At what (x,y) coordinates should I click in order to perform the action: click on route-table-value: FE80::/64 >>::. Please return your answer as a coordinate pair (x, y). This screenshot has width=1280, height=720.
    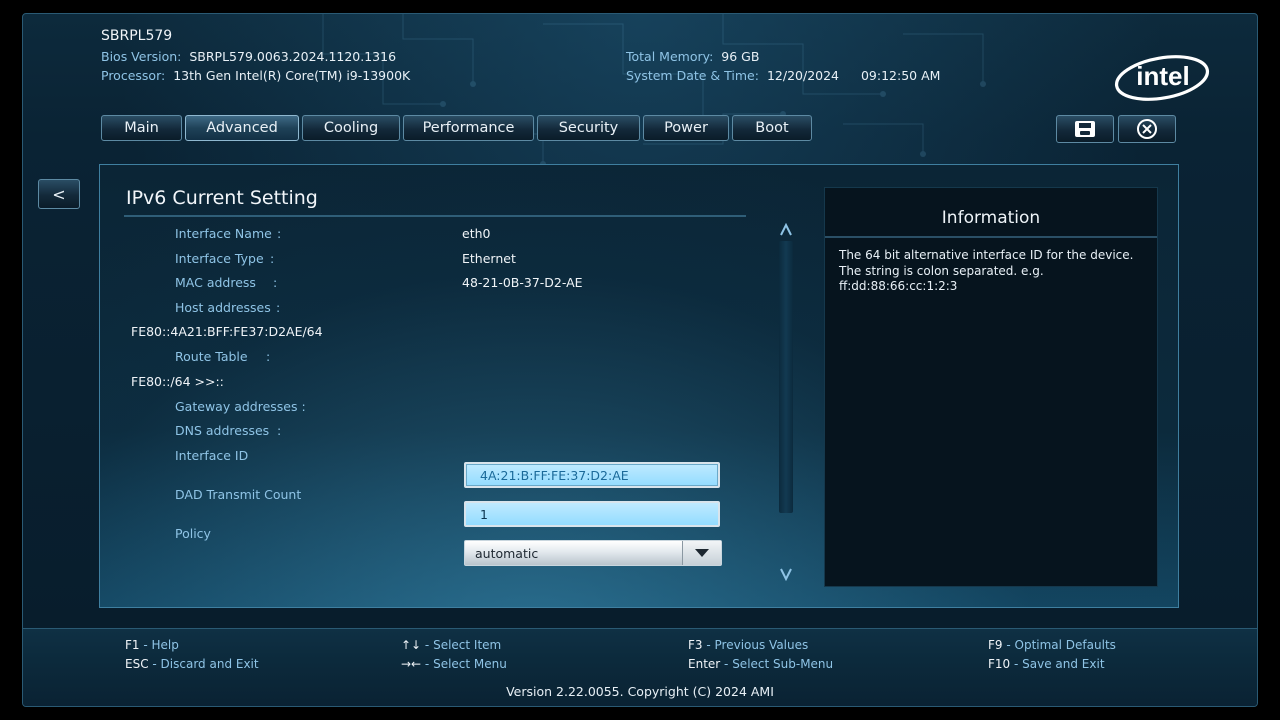
    Looking at the image, I should click on (177, 381).